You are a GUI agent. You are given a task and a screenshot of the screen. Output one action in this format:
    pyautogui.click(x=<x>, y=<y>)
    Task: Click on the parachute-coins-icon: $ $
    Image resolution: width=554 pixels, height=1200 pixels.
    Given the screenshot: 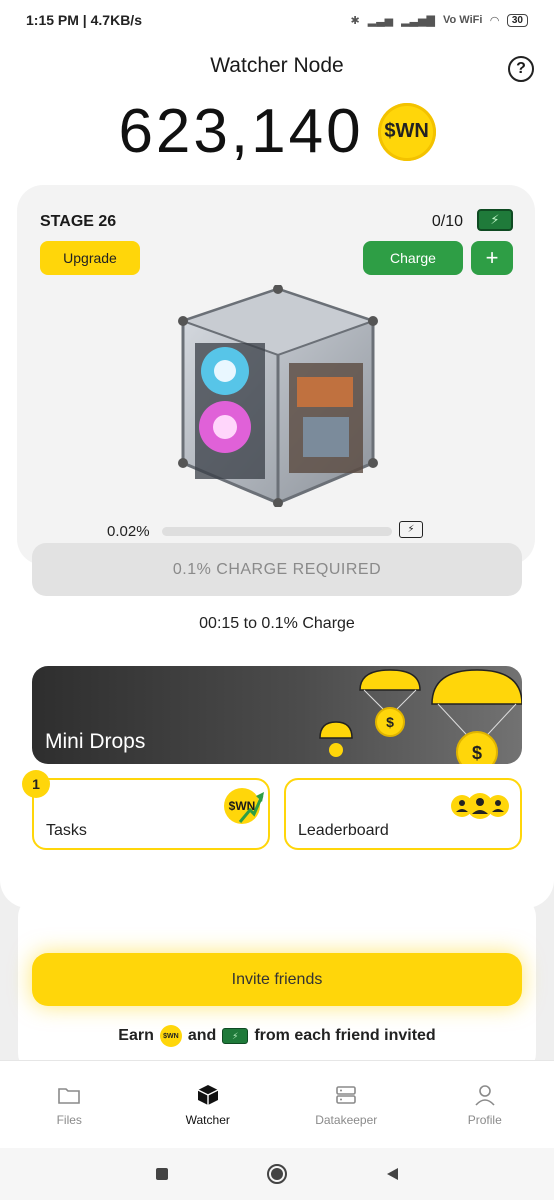 What is the action you would take?
    pyautogui.click(x=420, y=716)
    